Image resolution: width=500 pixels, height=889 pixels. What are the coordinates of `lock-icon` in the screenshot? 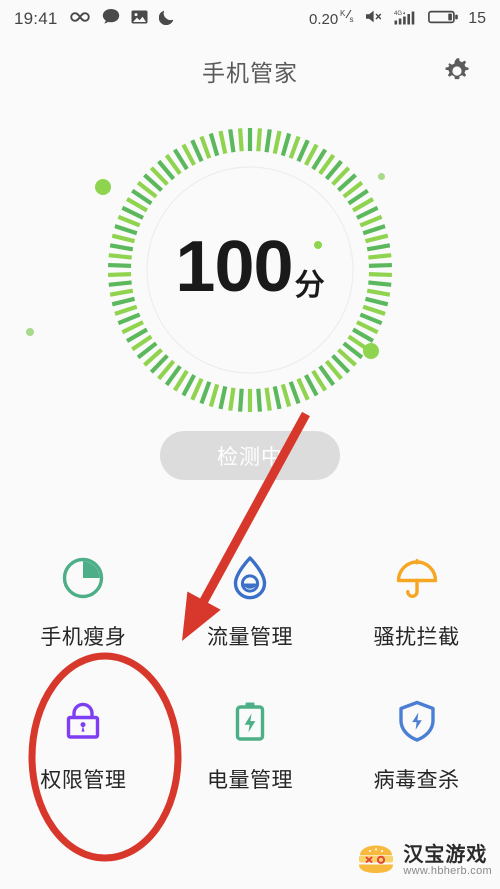 It's located at (83, 721).